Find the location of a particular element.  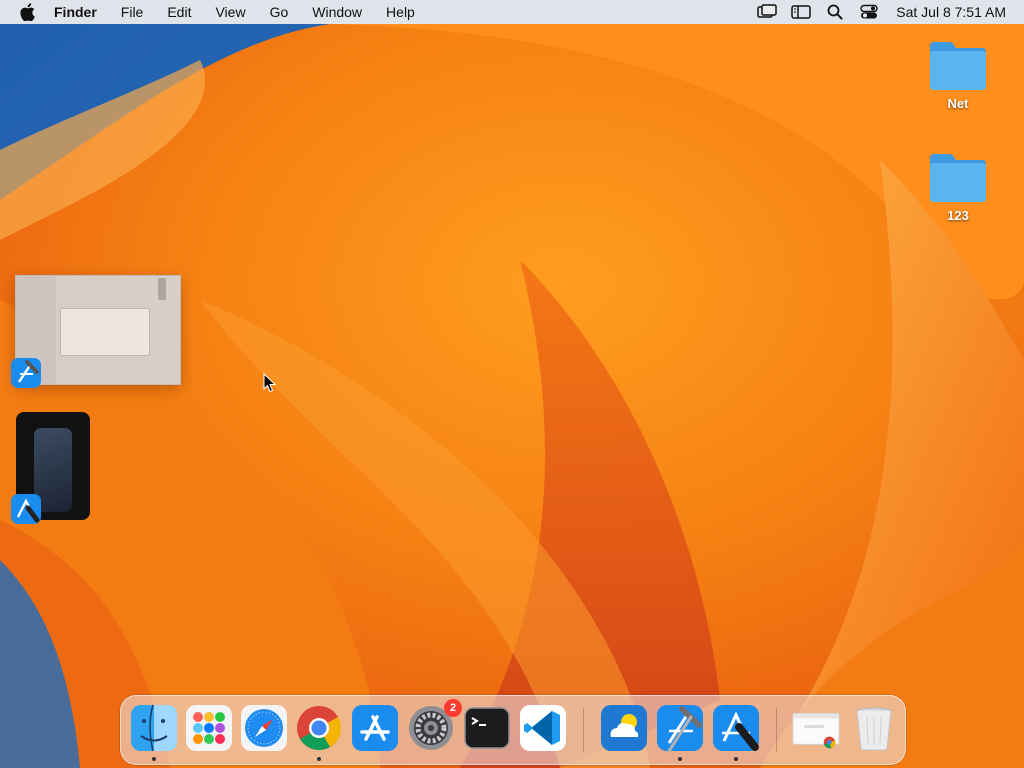

sidebar-icon is located at coordinates (801, 12).